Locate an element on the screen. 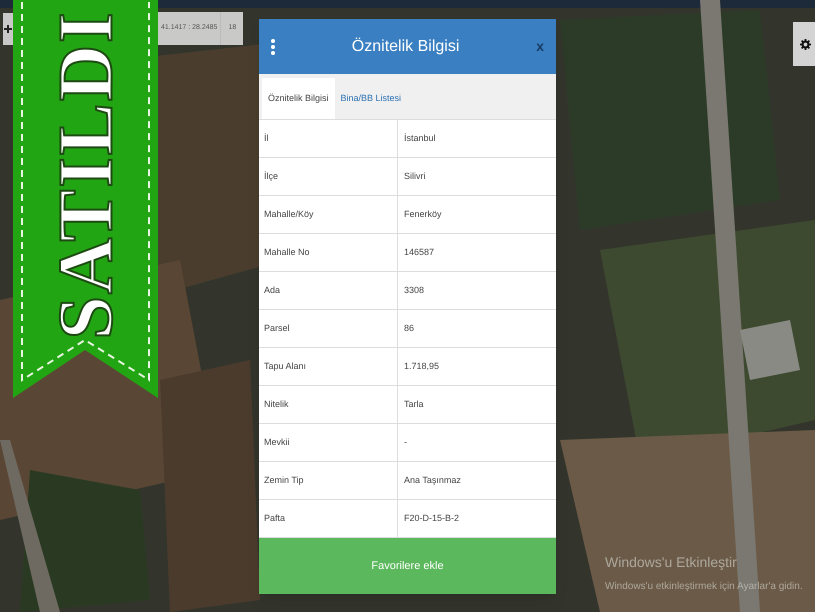 This screenshot has height=612, width=815. attribute-value-cell-text: 1.718,95 is located at coordinates (421, 366).